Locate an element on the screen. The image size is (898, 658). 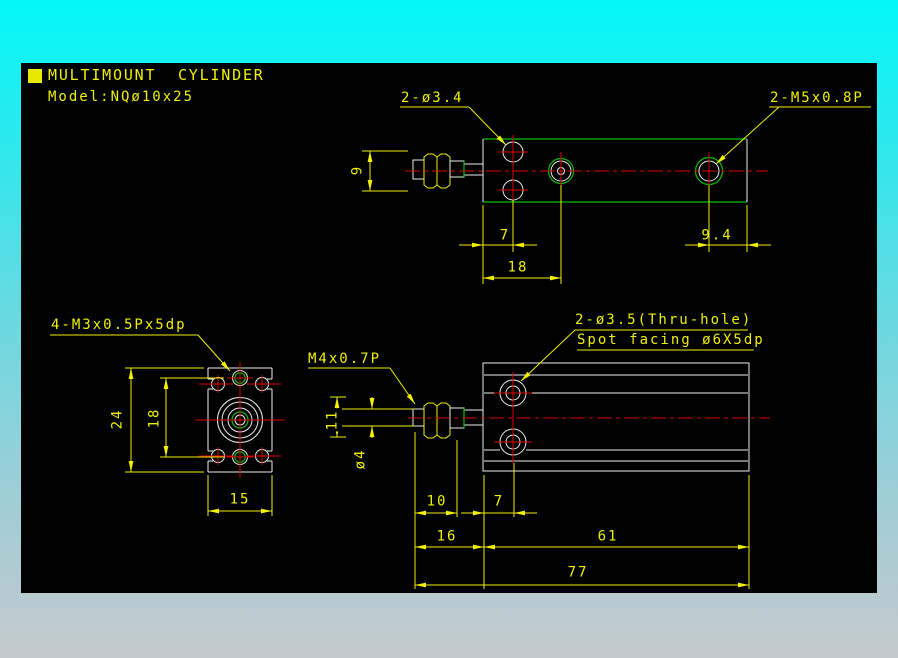
dim-overall-length: 77 is located at coordinates (578, 572).